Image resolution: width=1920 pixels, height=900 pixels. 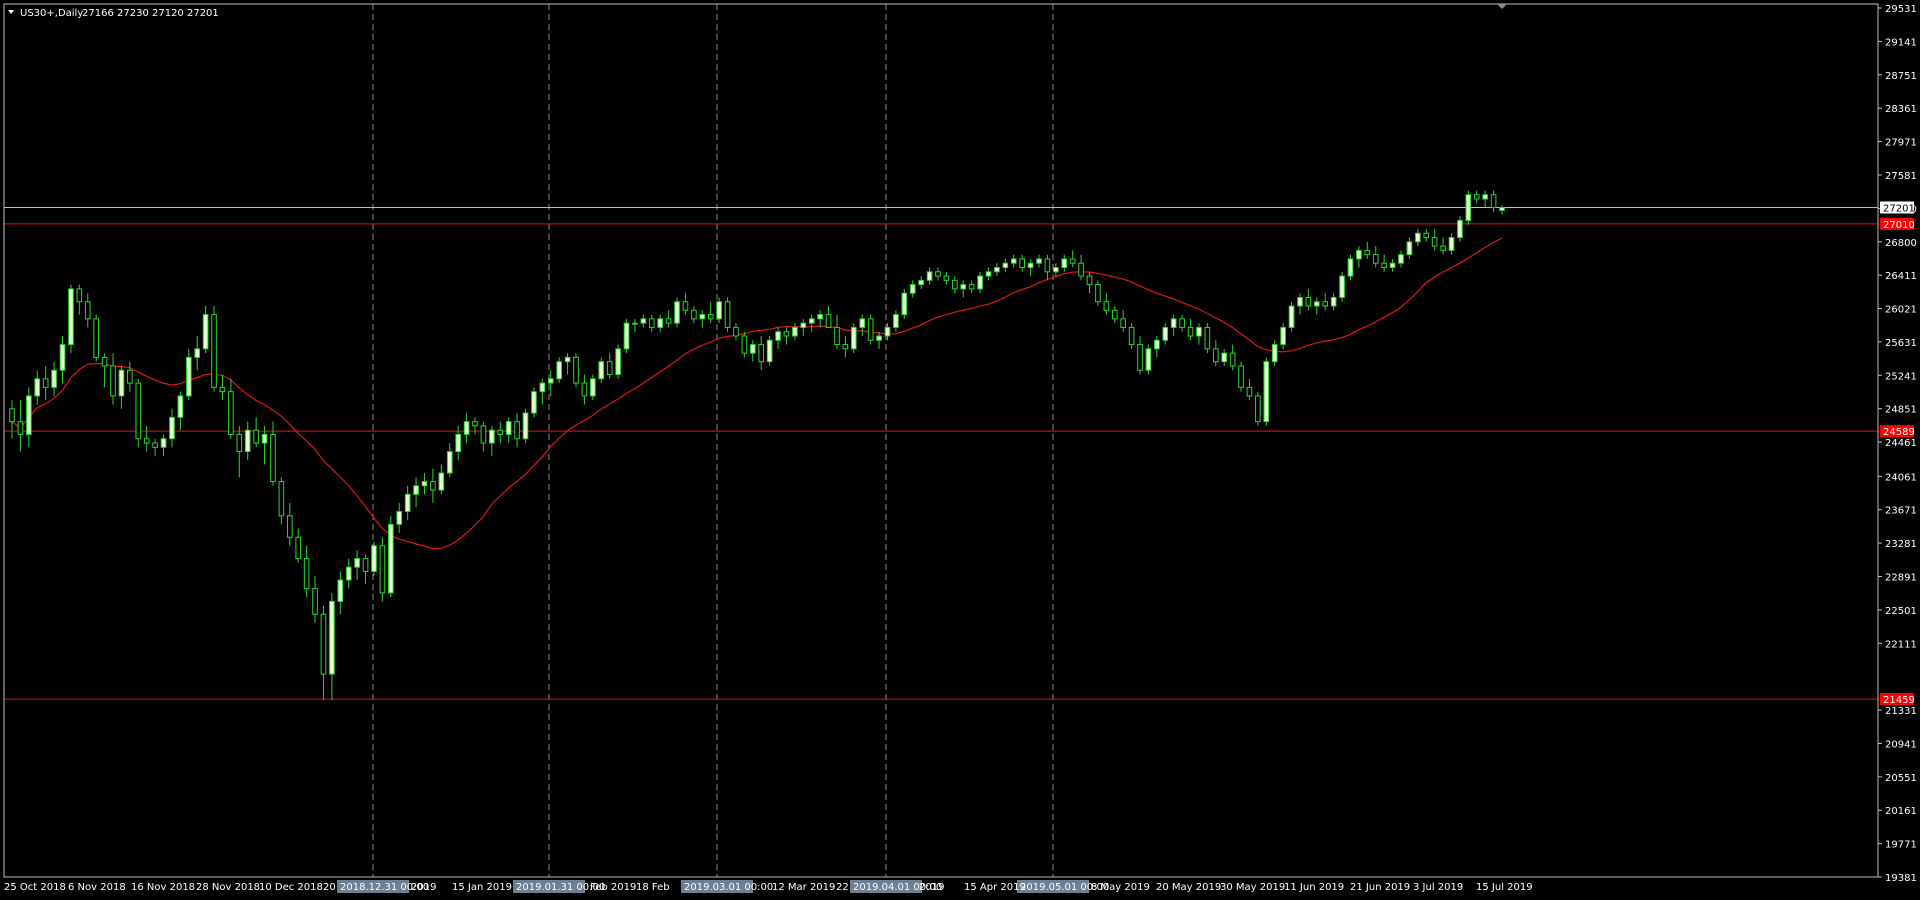 What do you see at coordinates (11, 12) in the screenshot?
I see `dropdown-arrow-icon` at bounding box center [11, 12].